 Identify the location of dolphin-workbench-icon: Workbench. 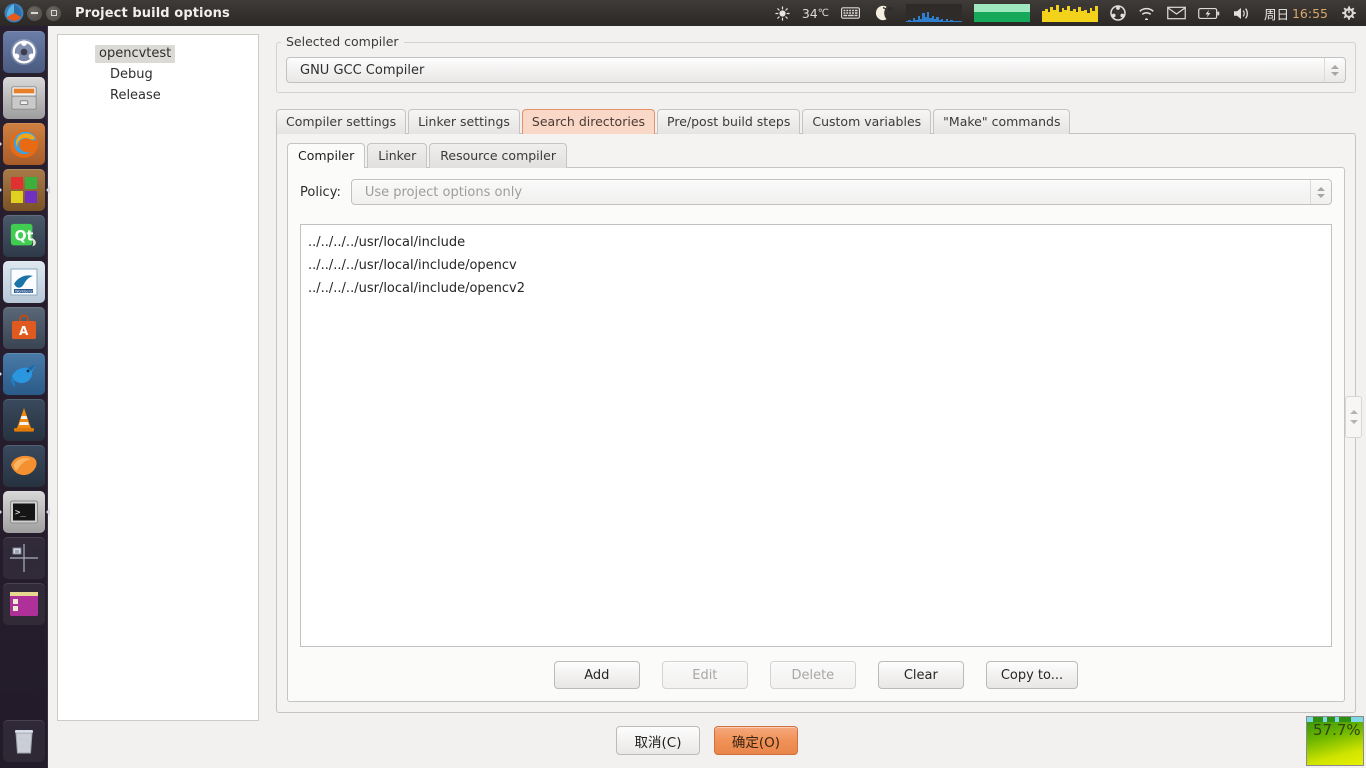
(23, 282).